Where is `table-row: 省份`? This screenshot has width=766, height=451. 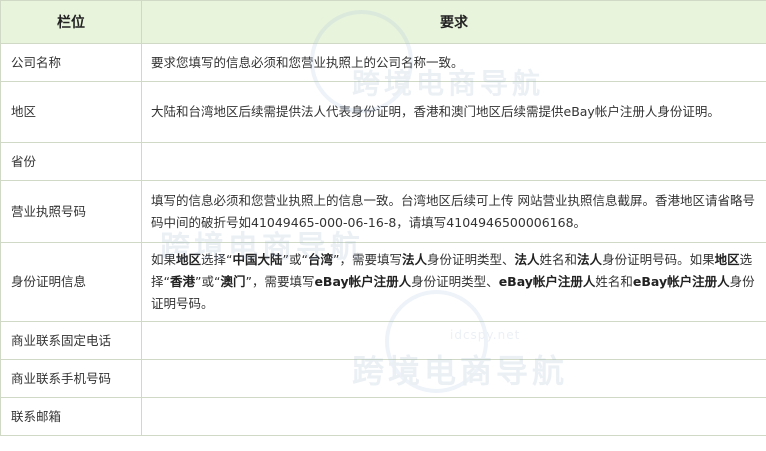
table-row: 省份 is located at coordinates (383, 161).